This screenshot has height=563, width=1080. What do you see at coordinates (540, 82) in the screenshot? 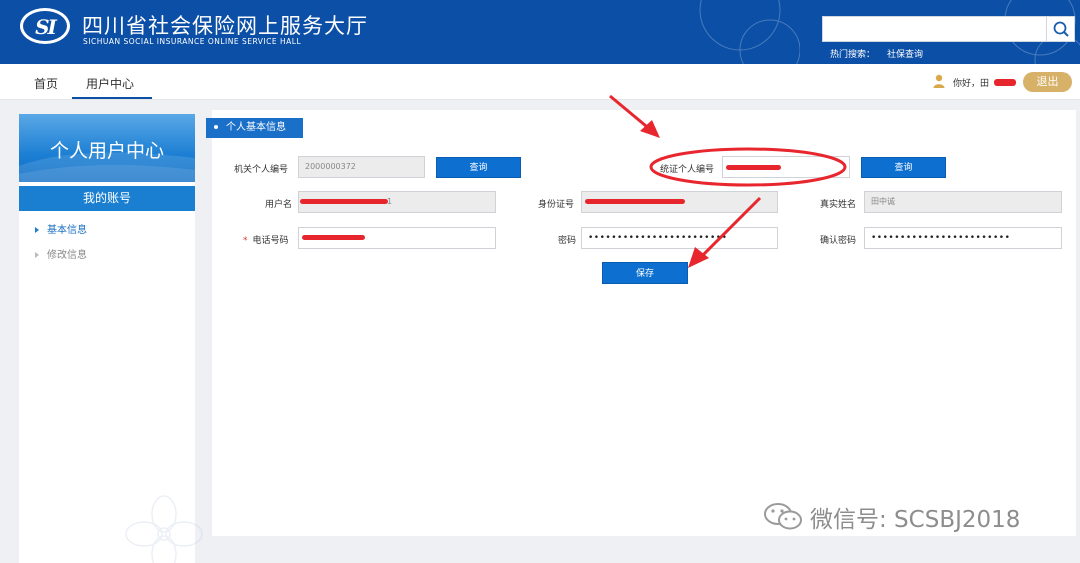
I see `top-navbar` at bounding box center [540, 82].